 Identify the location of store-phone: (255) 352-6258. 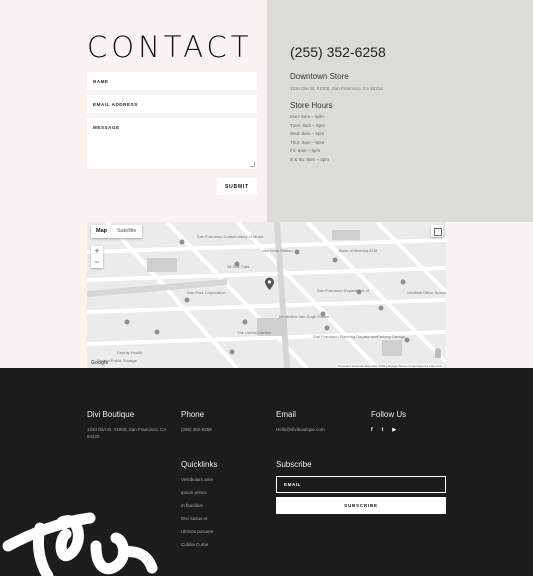
(338, 52).